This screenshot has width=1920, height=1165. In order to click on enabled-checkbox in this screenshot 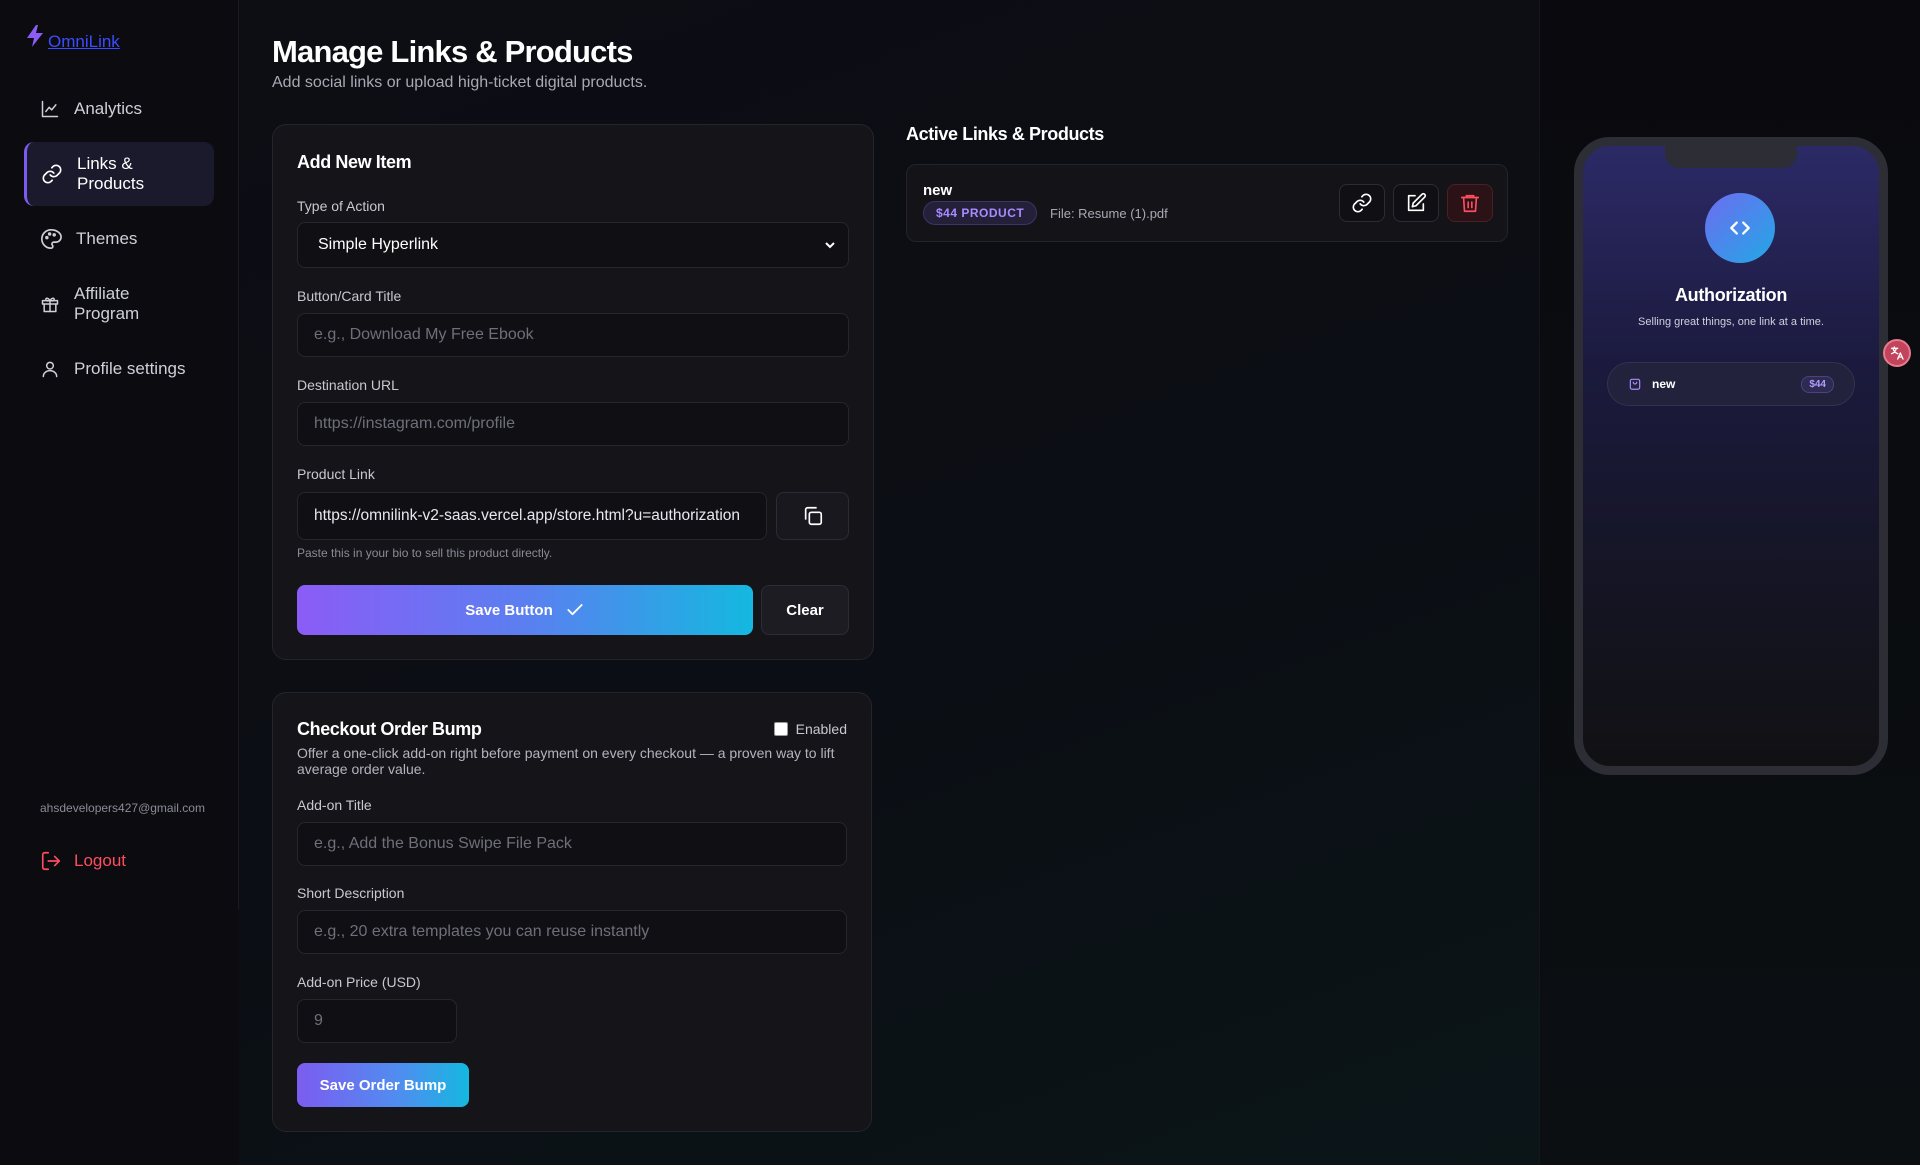, I will do `click(780, 729)`.